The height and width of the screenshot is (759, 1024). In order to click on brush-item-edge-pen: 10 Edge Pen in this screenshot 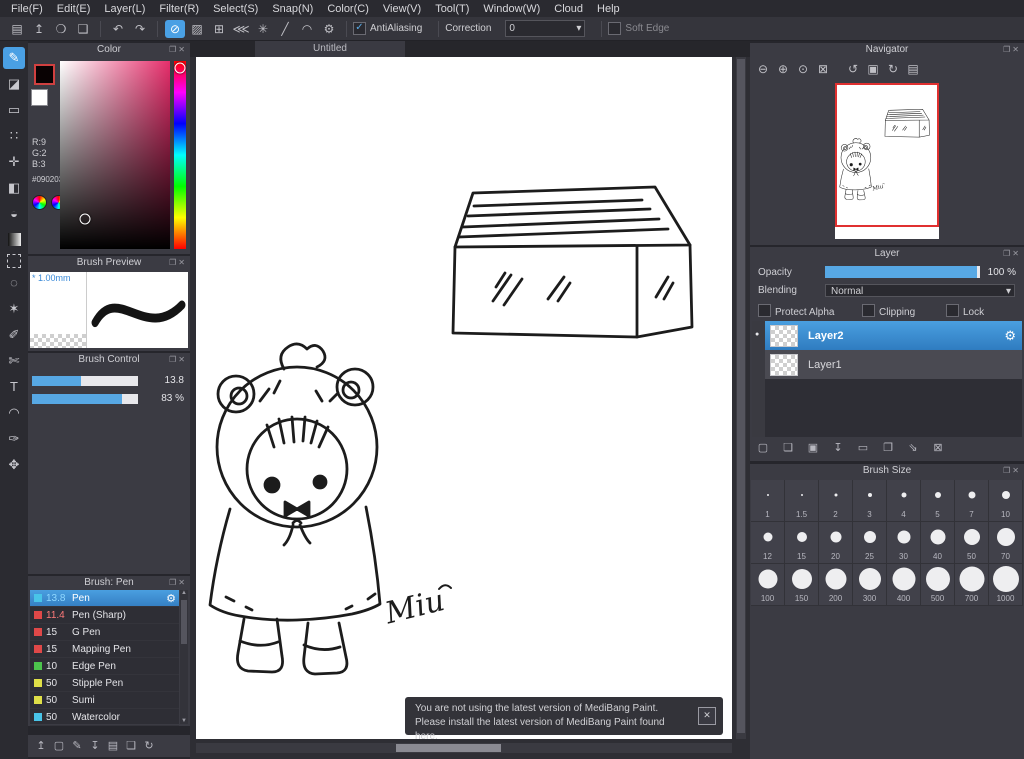, I will do `click(104, 666)`.